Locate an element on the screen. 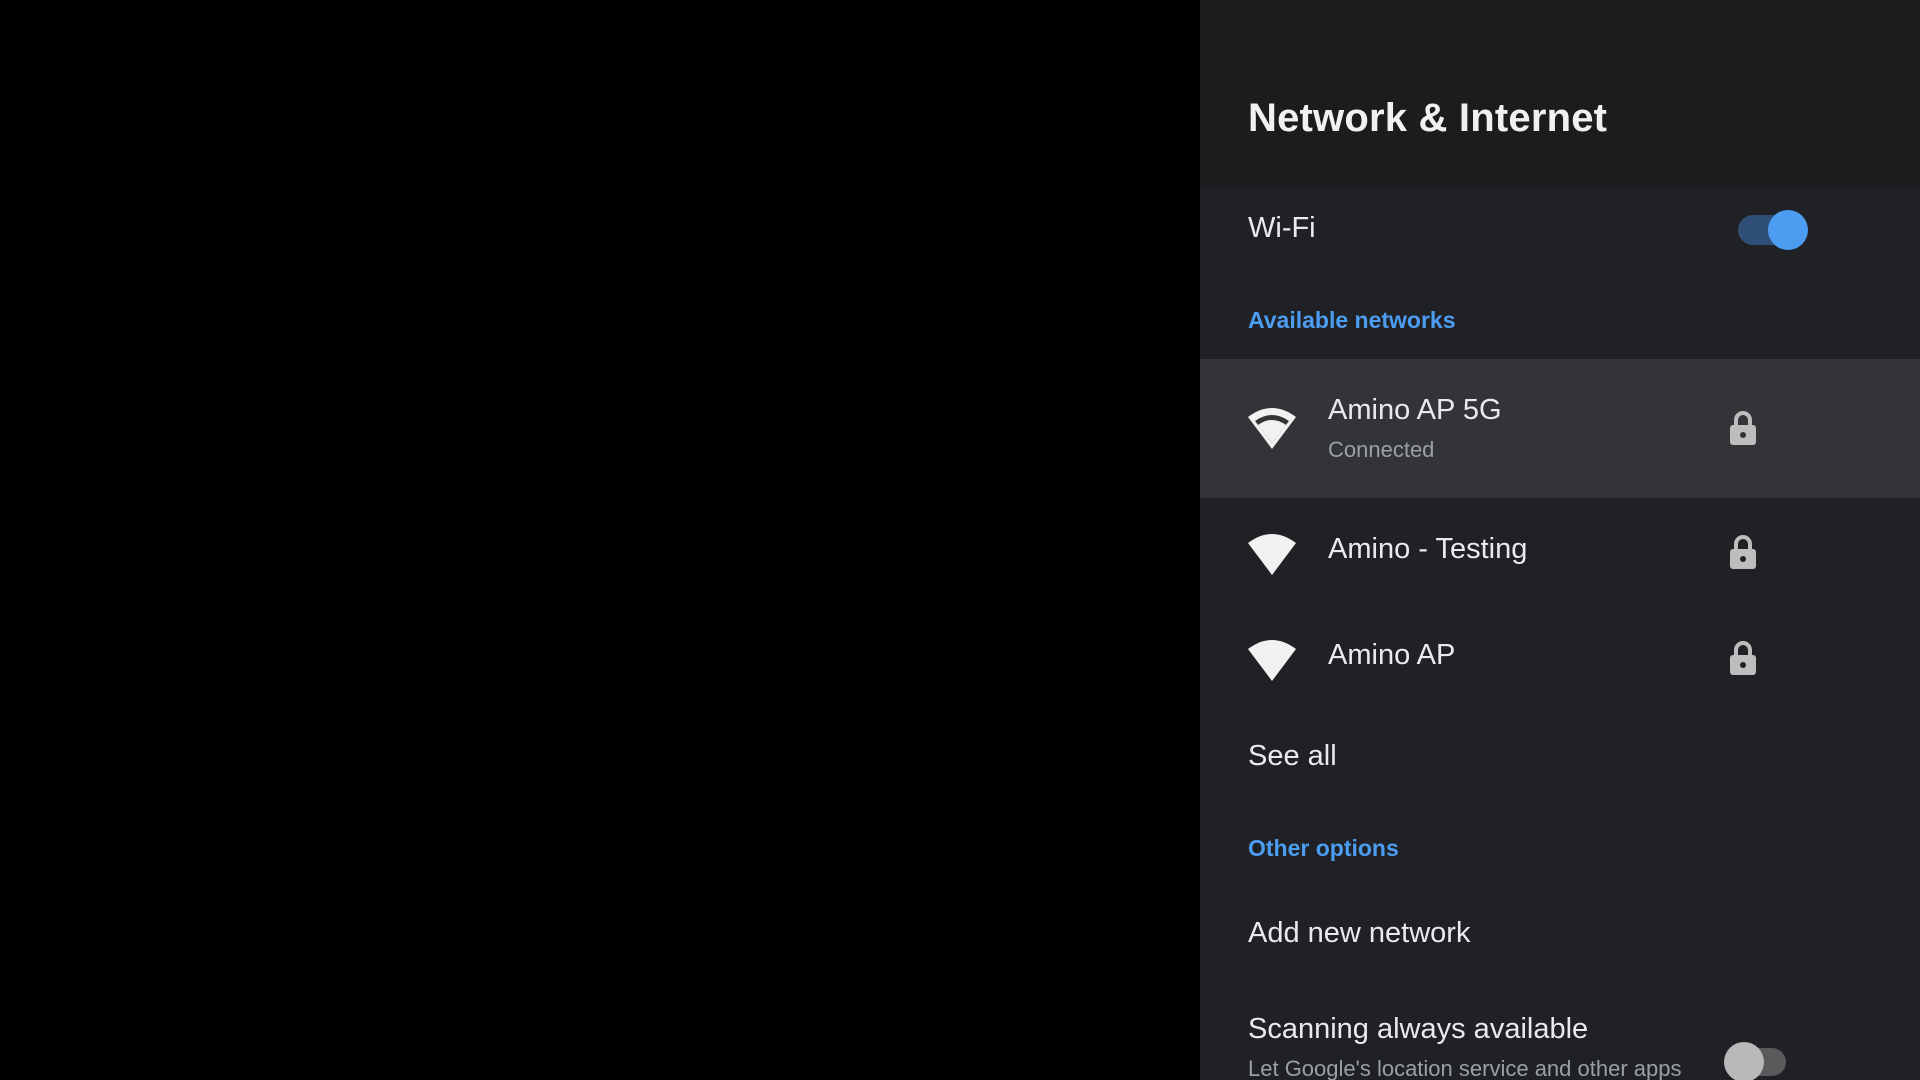 The height and width of the screenshot is (1080, 1920). available-networks-header: Available networks is located at coordinates (1352, 320).